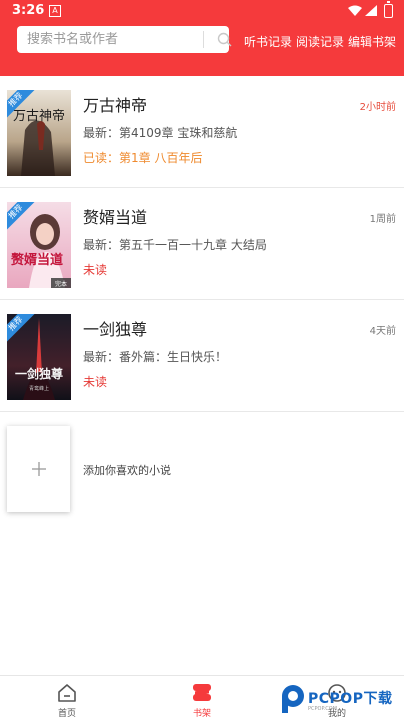  I want to click on notification-icon: A, so click(55, 11).